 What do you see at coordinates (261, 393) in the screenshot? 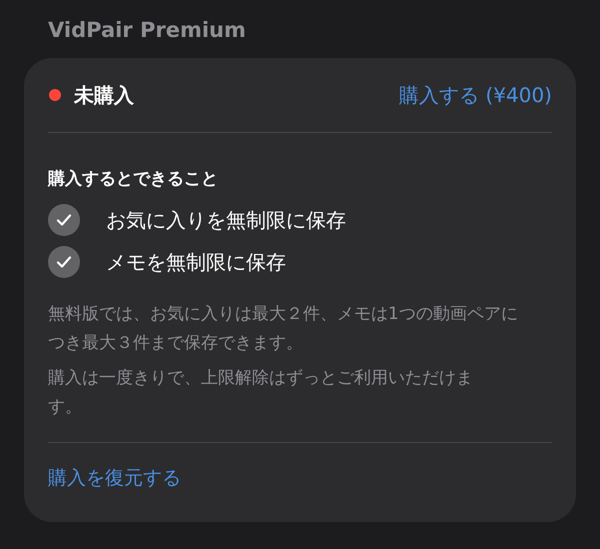
I see `note-text: 購入は一度きりで、上限解除はずっとご利用いただけます。` at bounding box center [261, 393].